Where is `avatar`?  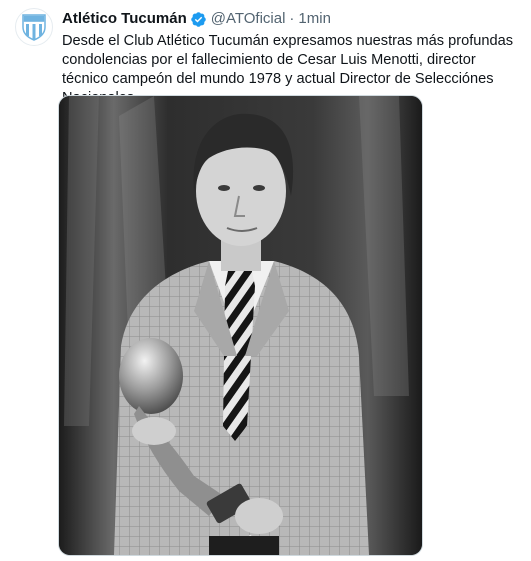
avatar is located at coordinates (34, 27).